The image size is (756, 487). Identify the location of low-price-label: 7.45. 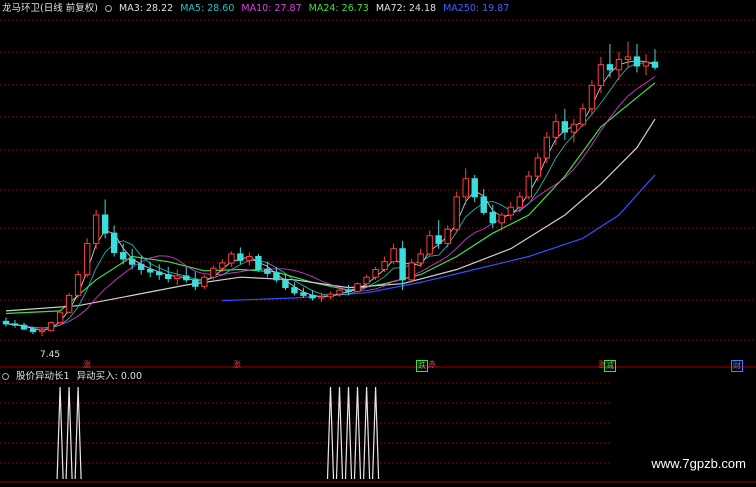
(50, 355).